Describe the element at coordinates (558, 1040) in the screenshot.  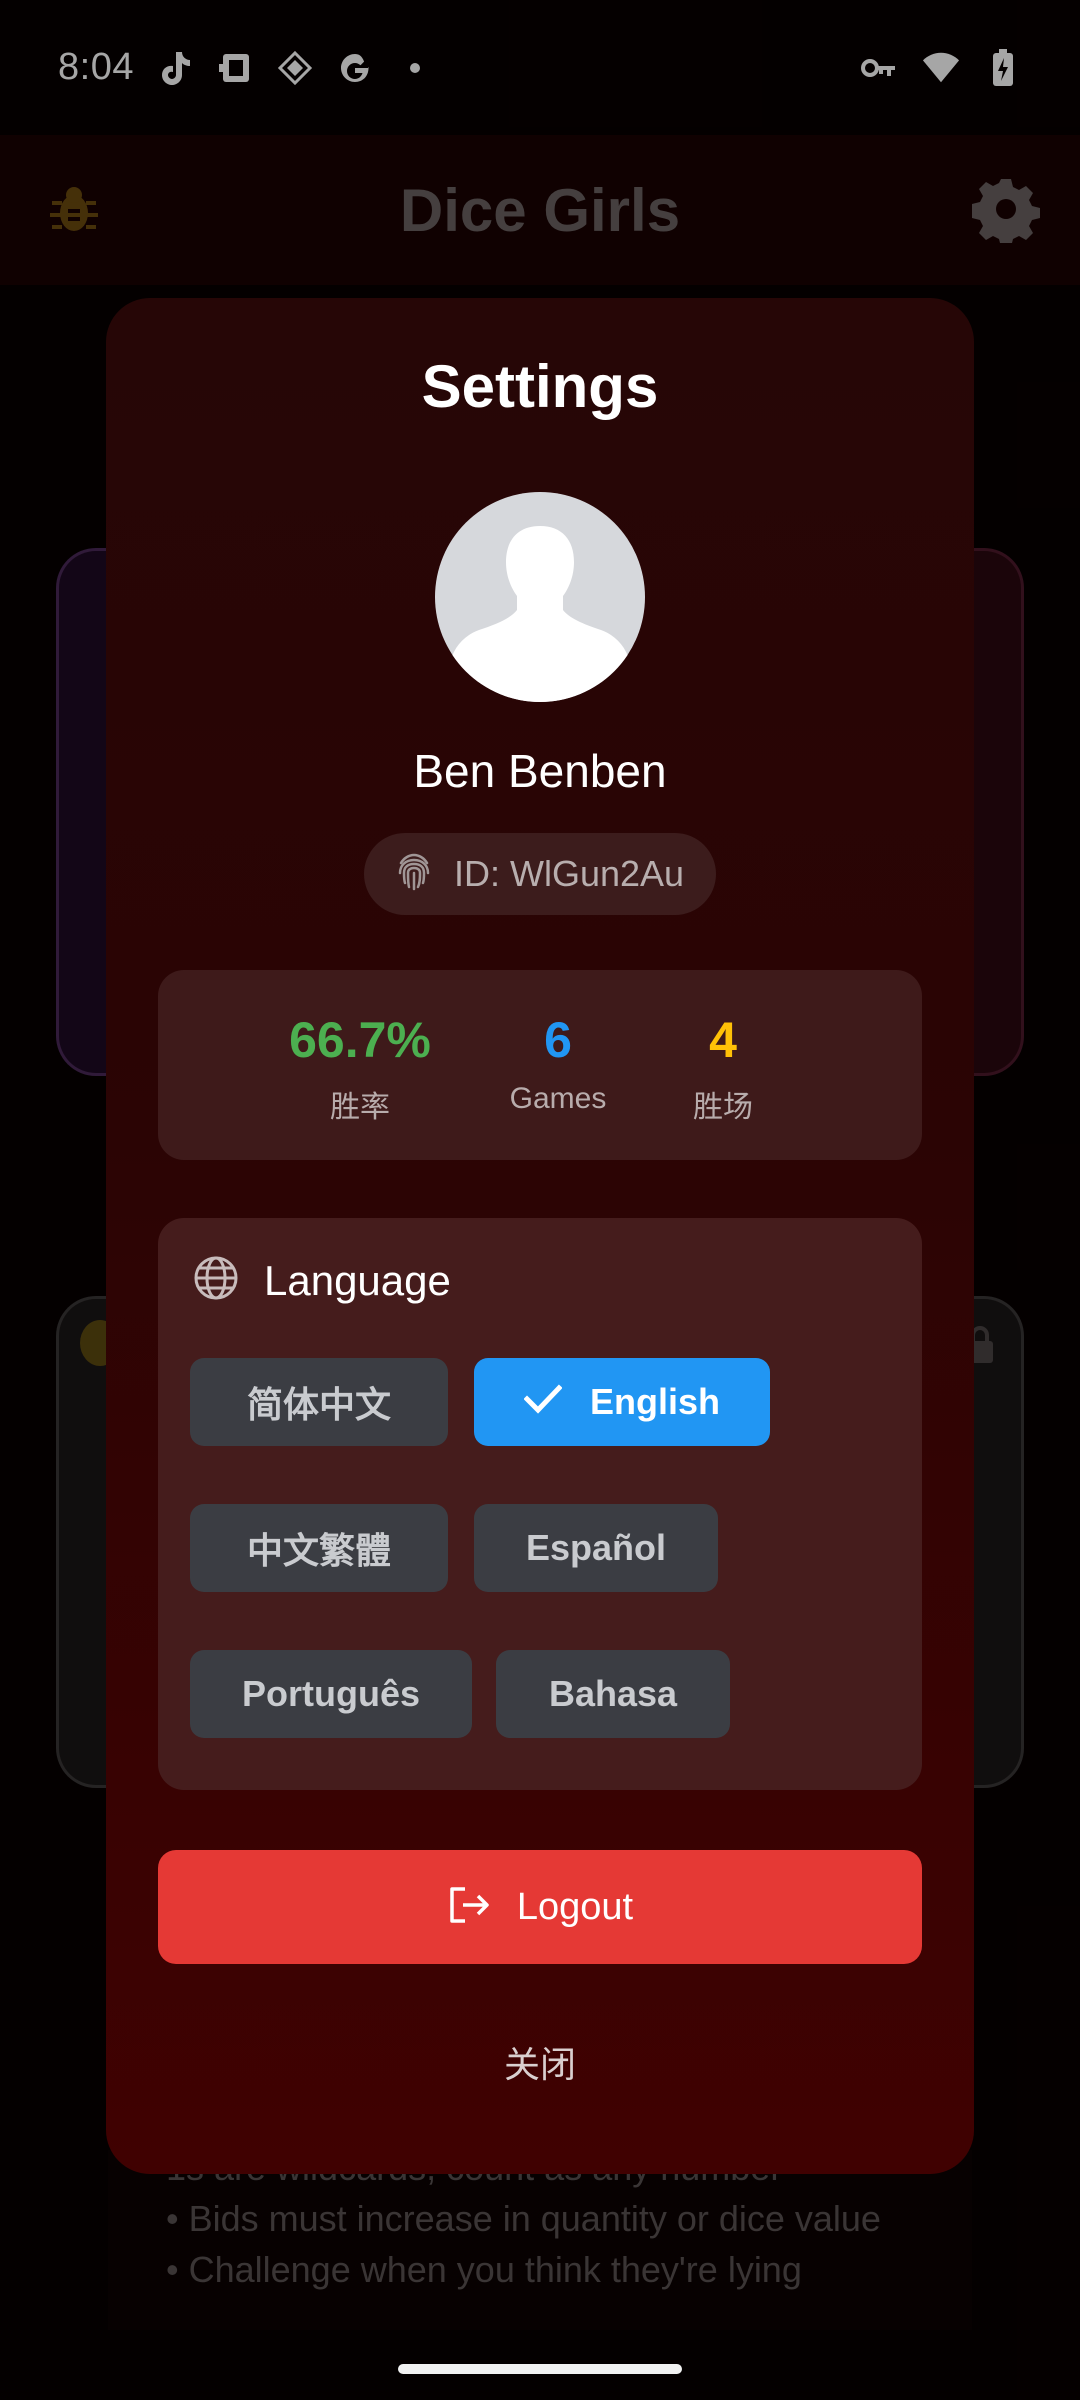
I see `stat-games-value: 6` at that location.